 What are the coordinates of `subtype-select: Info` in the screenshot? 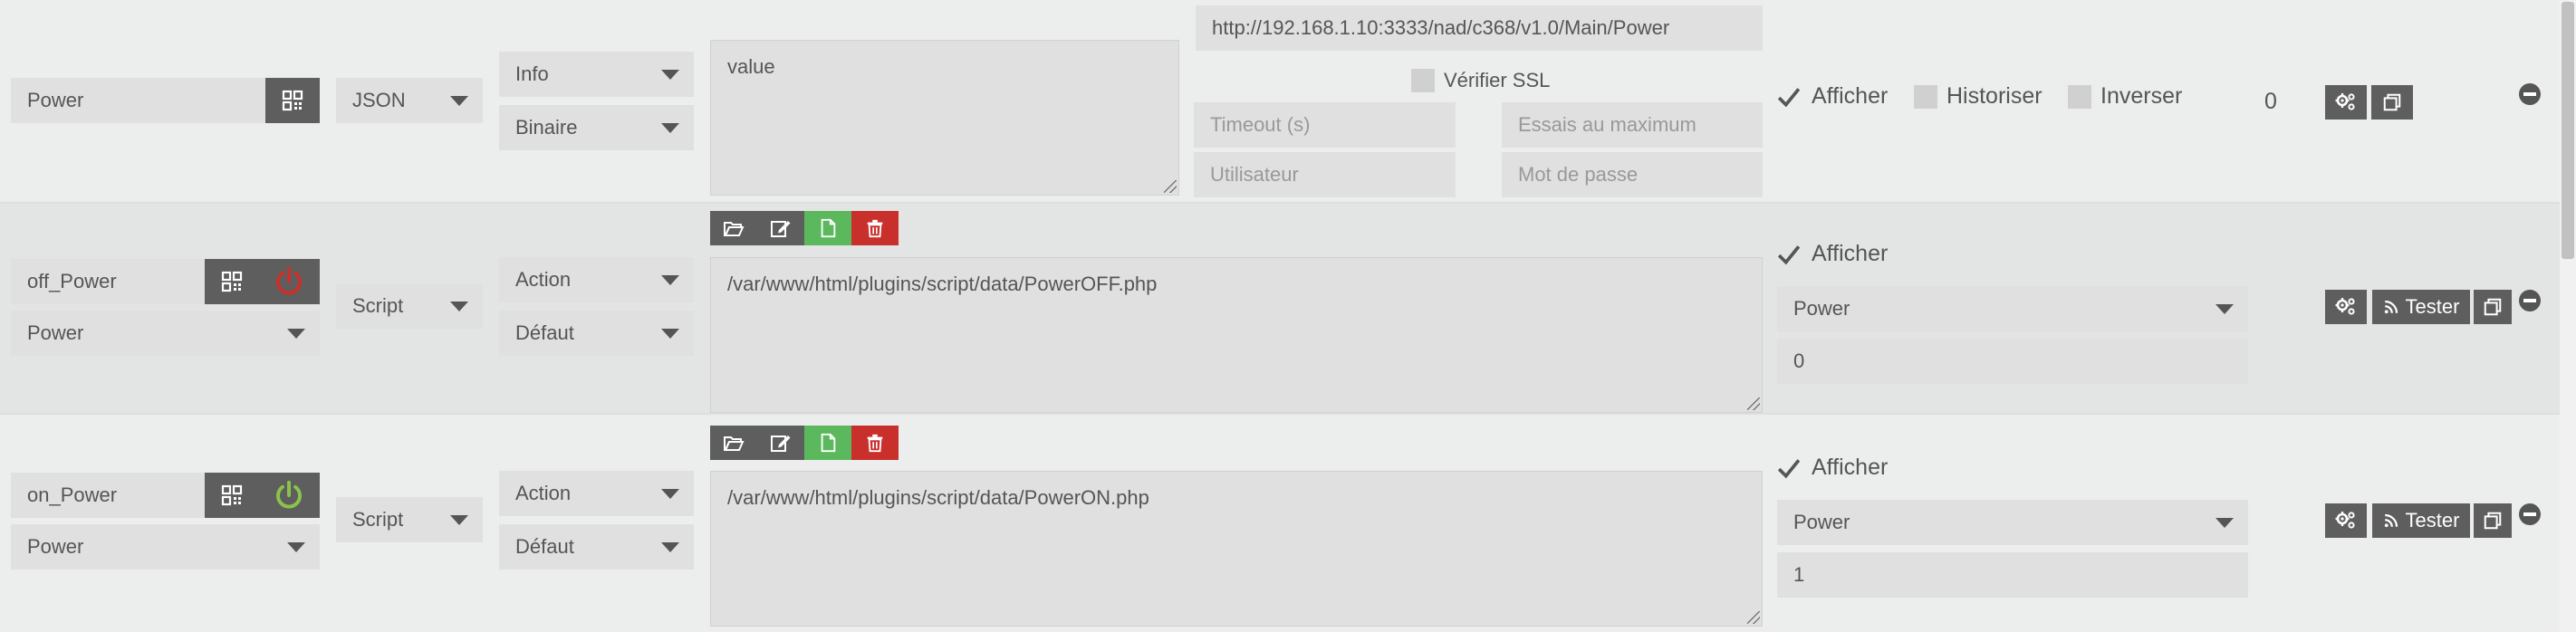 It's located at (596, 74).